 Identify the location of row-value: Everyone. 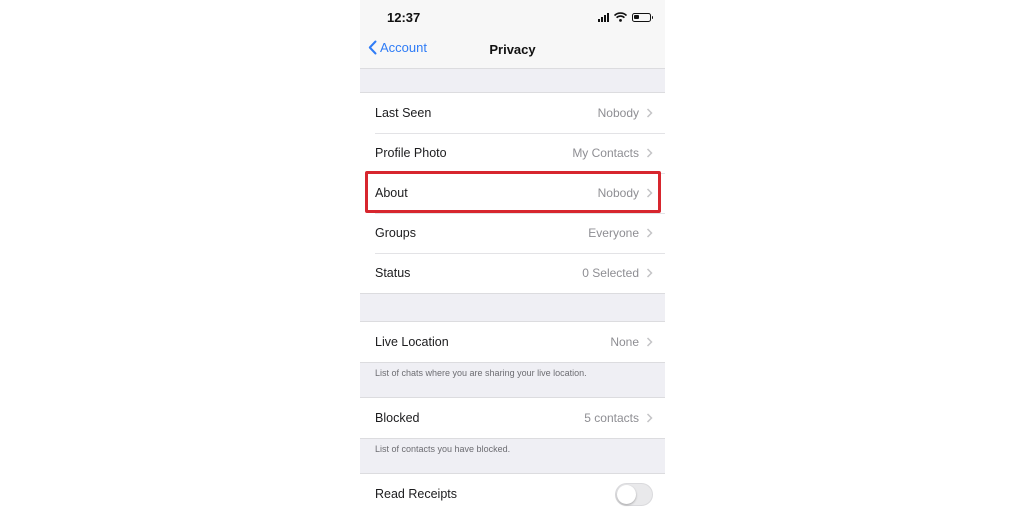
(613, 233).